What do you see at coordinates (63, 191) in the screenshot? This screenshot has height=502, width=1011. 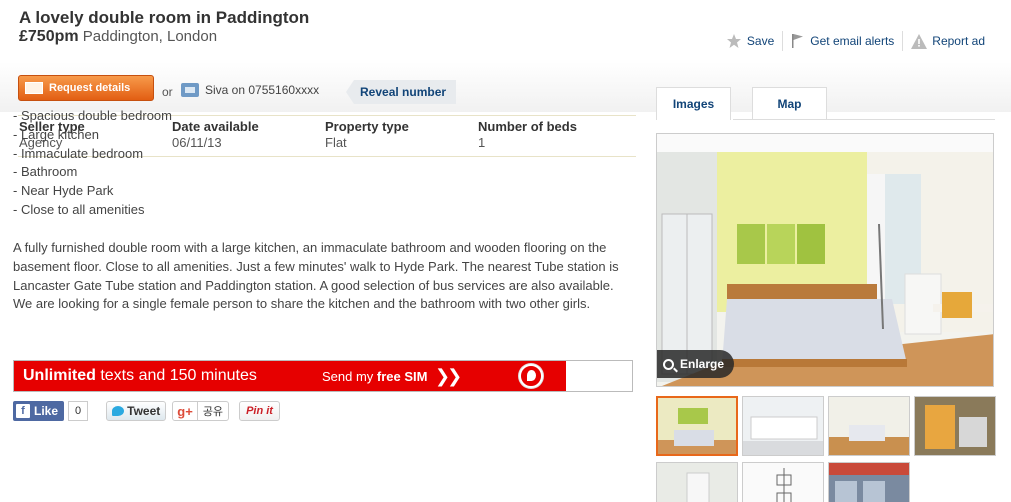 I see `list-item: - Near Hyde Park` at bounding box center [63, 191].